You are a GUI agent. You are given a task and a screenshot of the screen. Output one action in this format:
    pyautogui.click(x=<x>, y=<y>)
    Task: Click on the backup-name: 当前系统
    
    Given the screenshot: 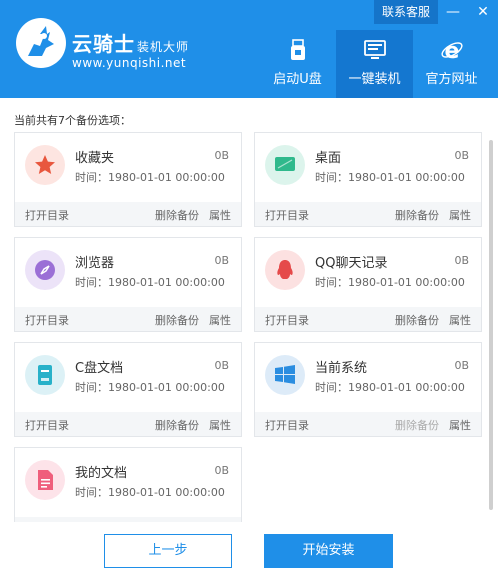 What is the action you would take?
    pyautogui.click(x=341, y=368)
    